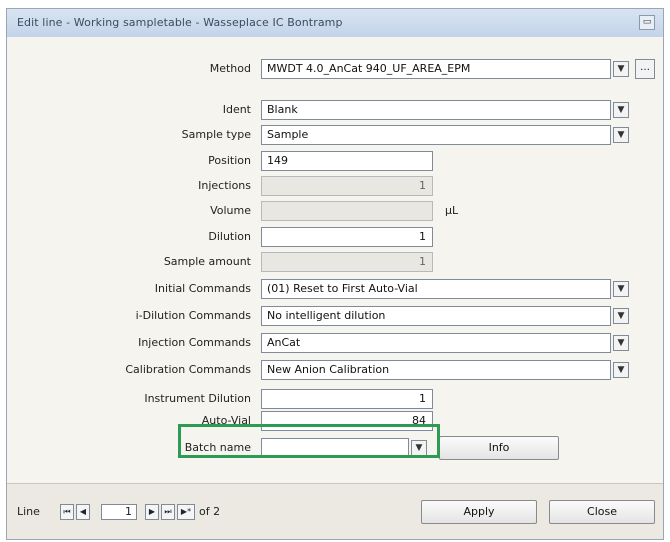 This screenshot has height=542, width=670. What do you see at coordinates (188, 369) in the screenshot?
I see `calibration-commands-label: Calibration Commands` at bounding box center [188, 369].